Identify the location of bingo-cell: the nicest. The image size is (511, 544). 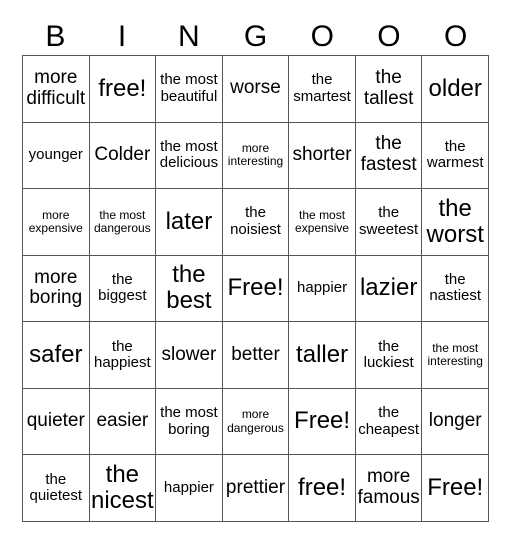
(123, 488).